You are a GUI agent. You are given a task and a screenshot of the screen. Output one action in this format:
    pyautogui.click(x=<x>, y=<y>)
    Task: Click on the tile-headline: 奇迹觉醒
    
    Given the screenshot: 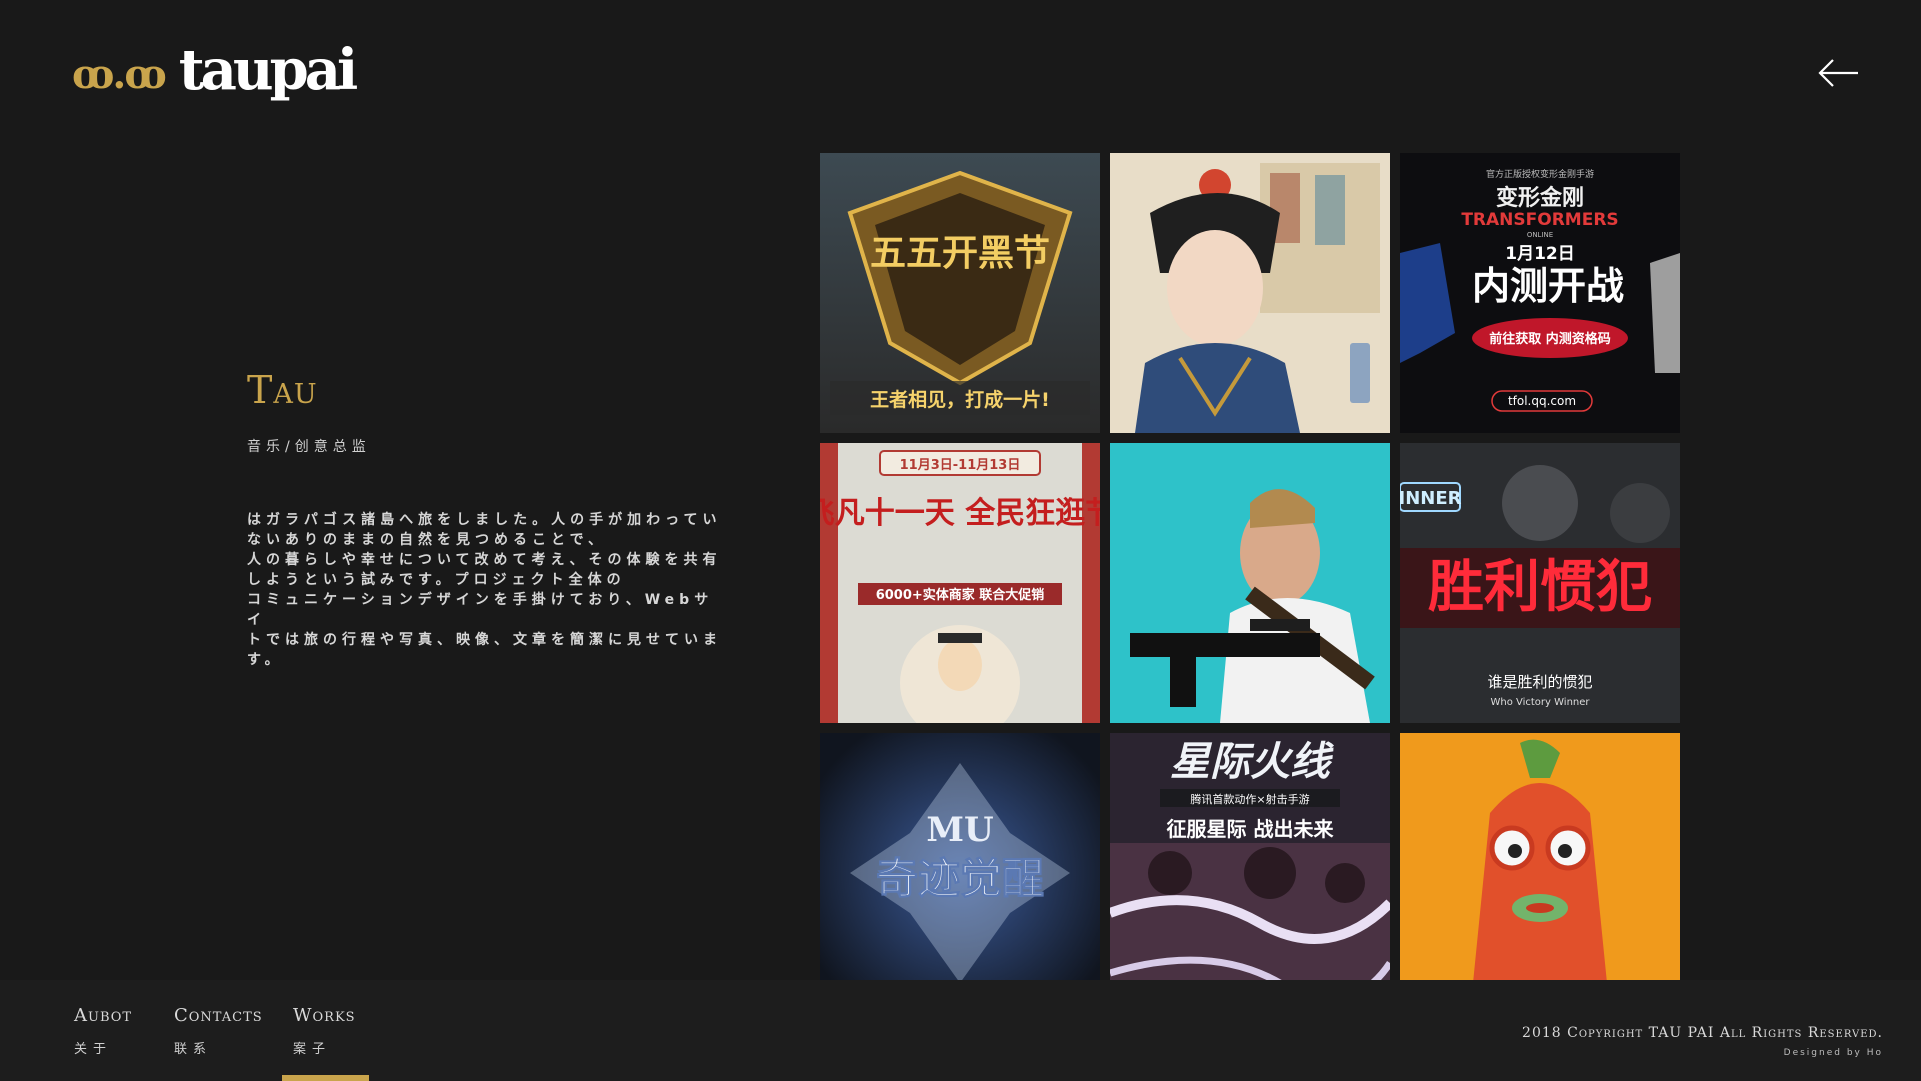 What is the action you would take?
    pyautogui.click(x=960, y=878)
    